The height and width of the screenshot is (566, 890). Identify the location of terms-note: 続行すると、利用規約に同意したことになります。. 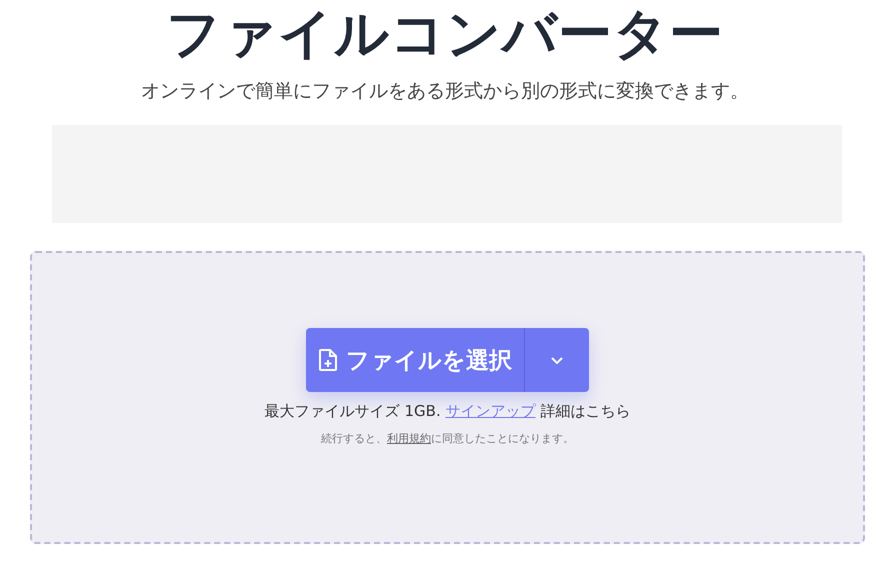
(447, 438).